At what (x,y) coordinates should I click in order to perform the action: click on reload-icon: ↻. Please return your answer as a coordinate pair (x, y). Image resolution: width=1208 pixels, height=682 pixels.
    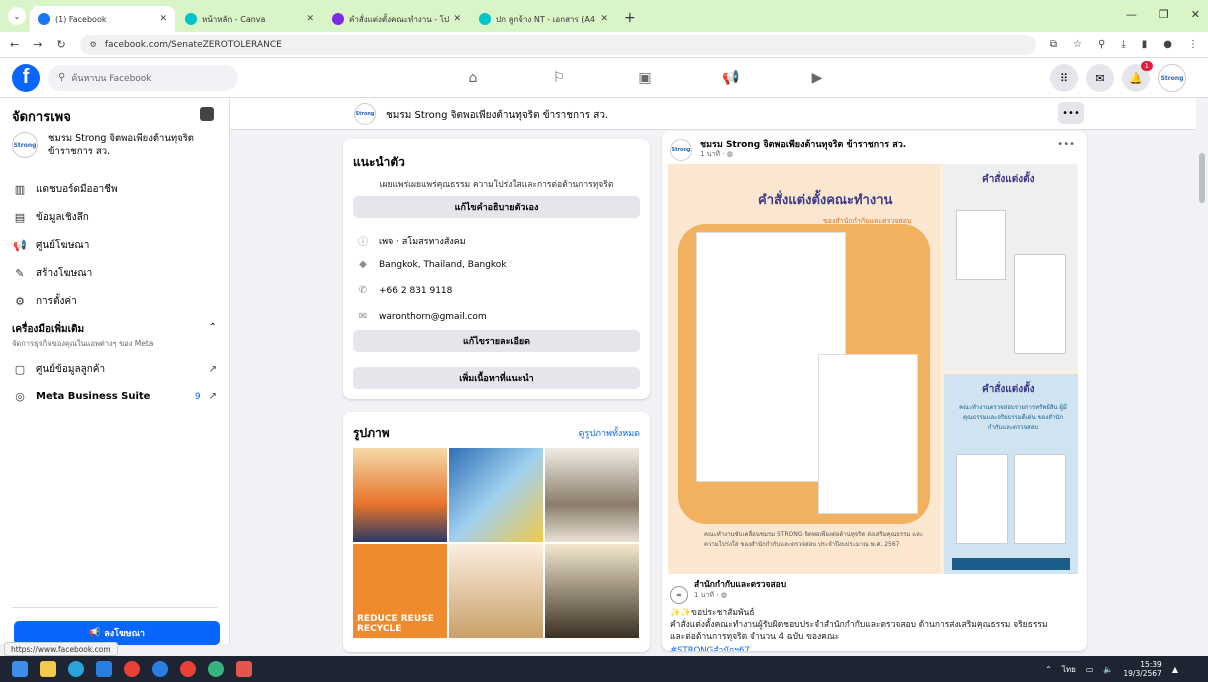
    Looking at the image, I should click on (60, 44).